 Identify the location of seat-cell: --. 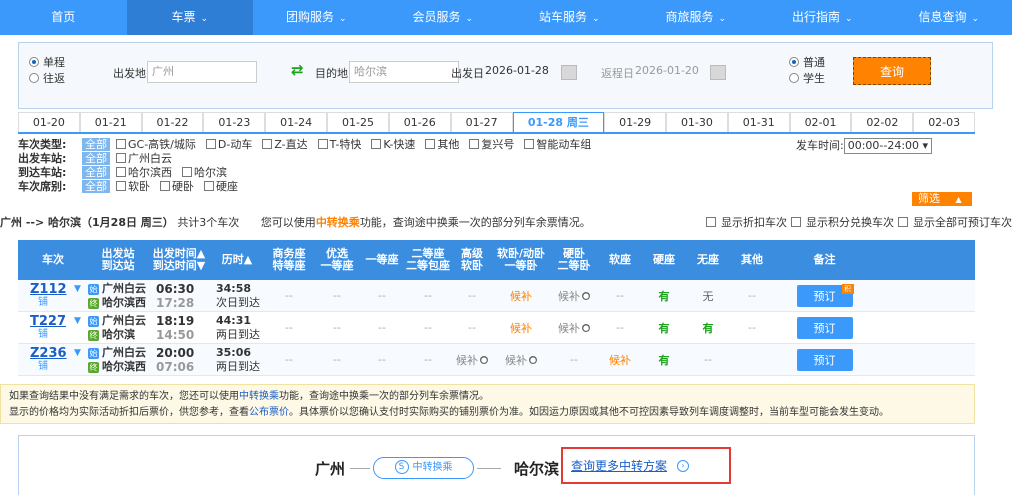
(620, 327).